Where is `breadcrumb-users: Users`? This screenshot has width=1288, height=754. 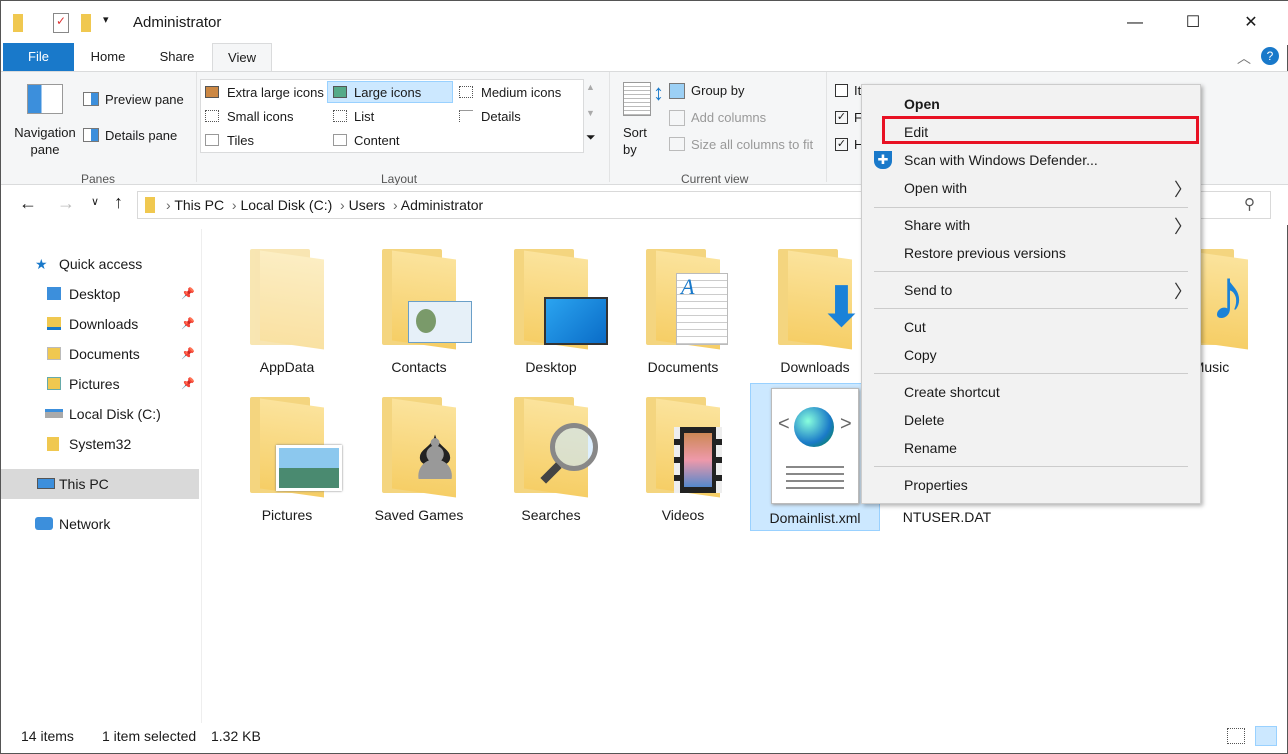
breadcrumb-users: Users is located at coordinates (367, 205).